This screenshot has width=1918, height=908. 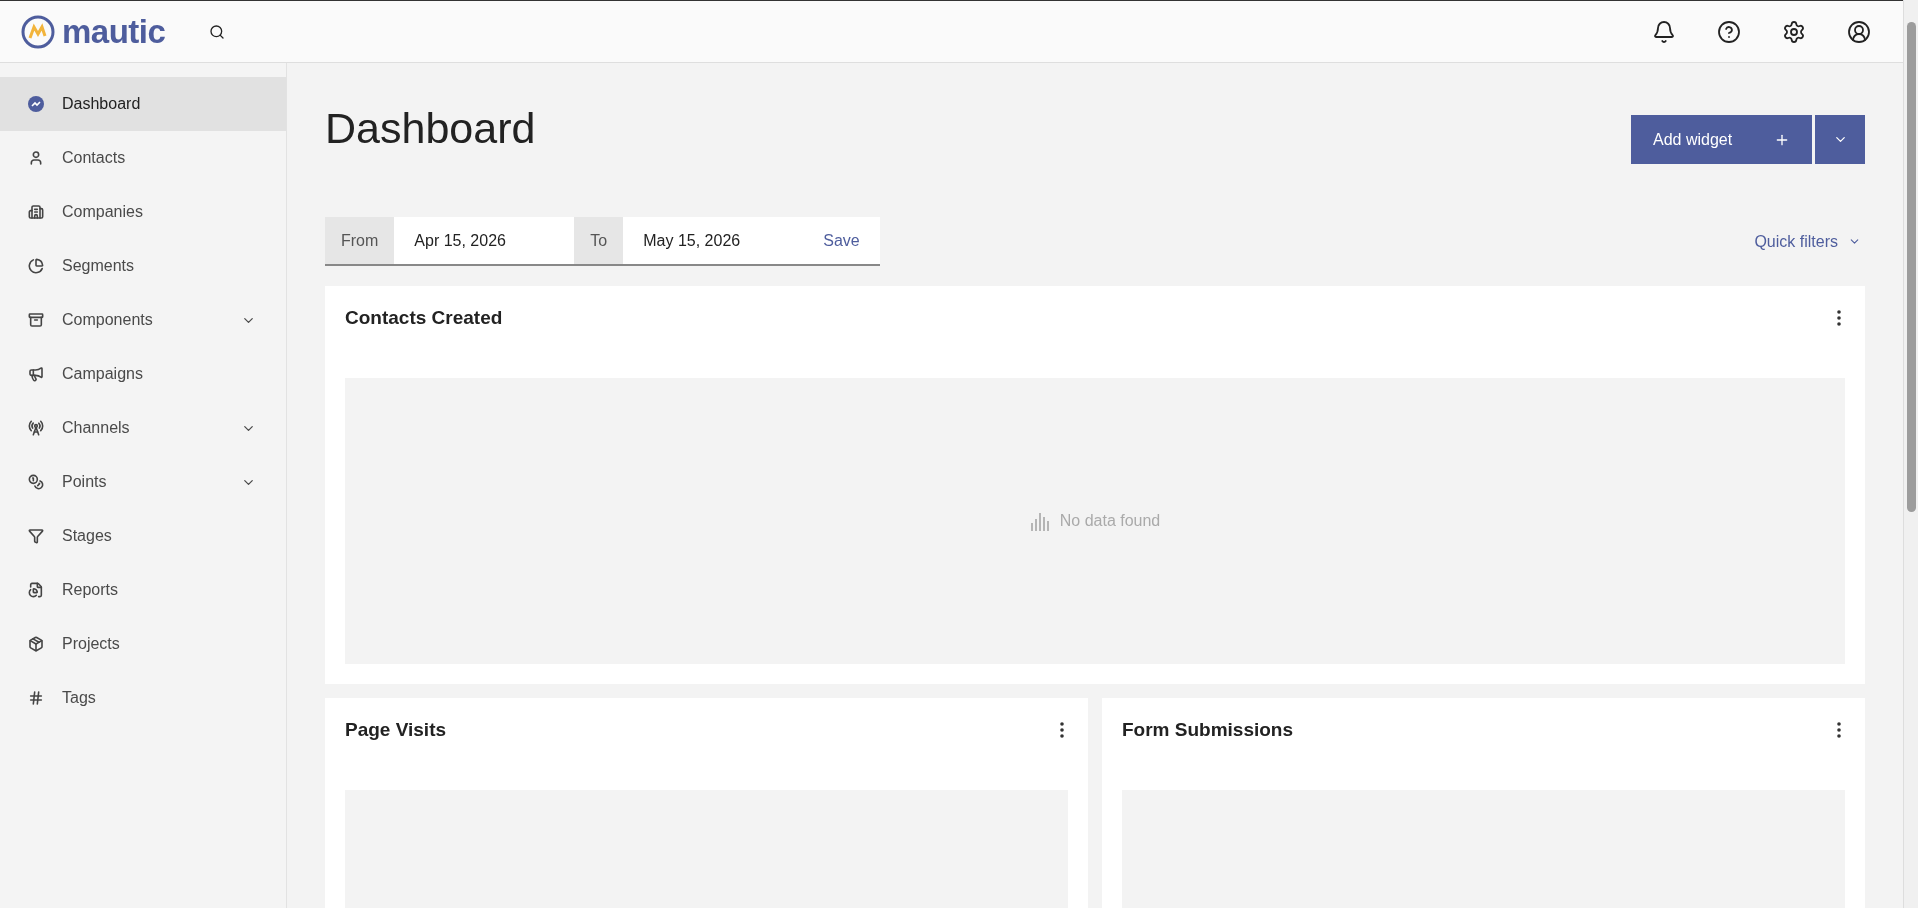 What do you see at coordinates (1721, 139) in the screenshot?
I see `add-widget-button: Add widget` at bounding box center [1721, 139].